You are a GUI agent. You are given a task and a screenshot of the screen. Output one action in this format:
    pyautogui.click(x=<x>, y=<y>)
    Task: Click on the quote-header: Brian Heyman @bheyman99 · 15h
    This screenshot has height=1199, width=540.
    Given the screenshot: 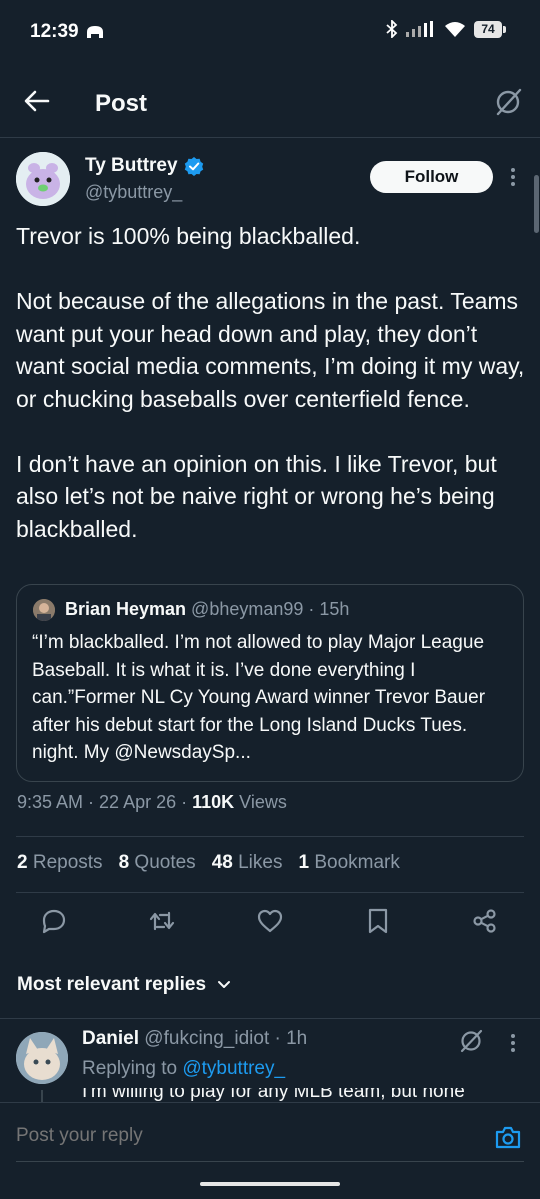 What is the action you would take?
    pyautogui.click(x=207, y=609)
    